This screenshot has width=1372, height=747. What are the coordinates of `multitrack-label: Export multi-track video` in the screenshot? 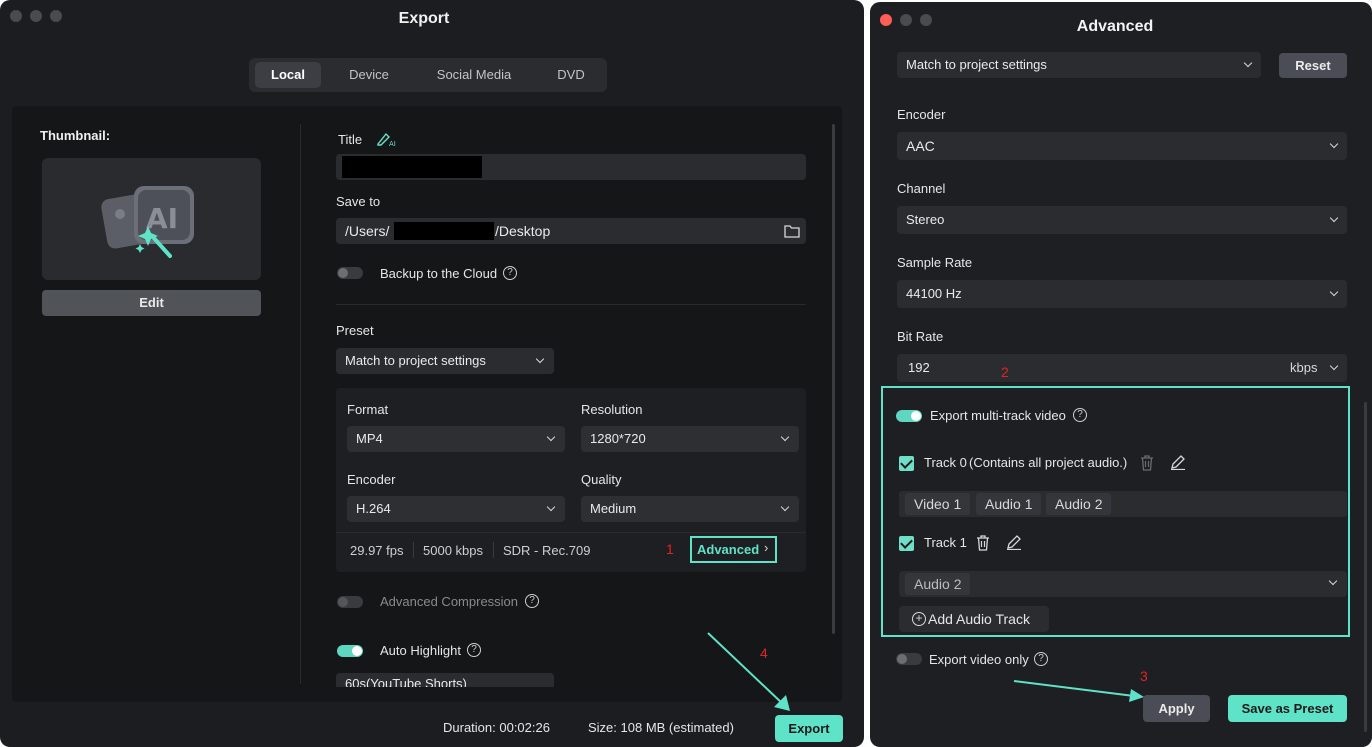 It's located at (998, 415).